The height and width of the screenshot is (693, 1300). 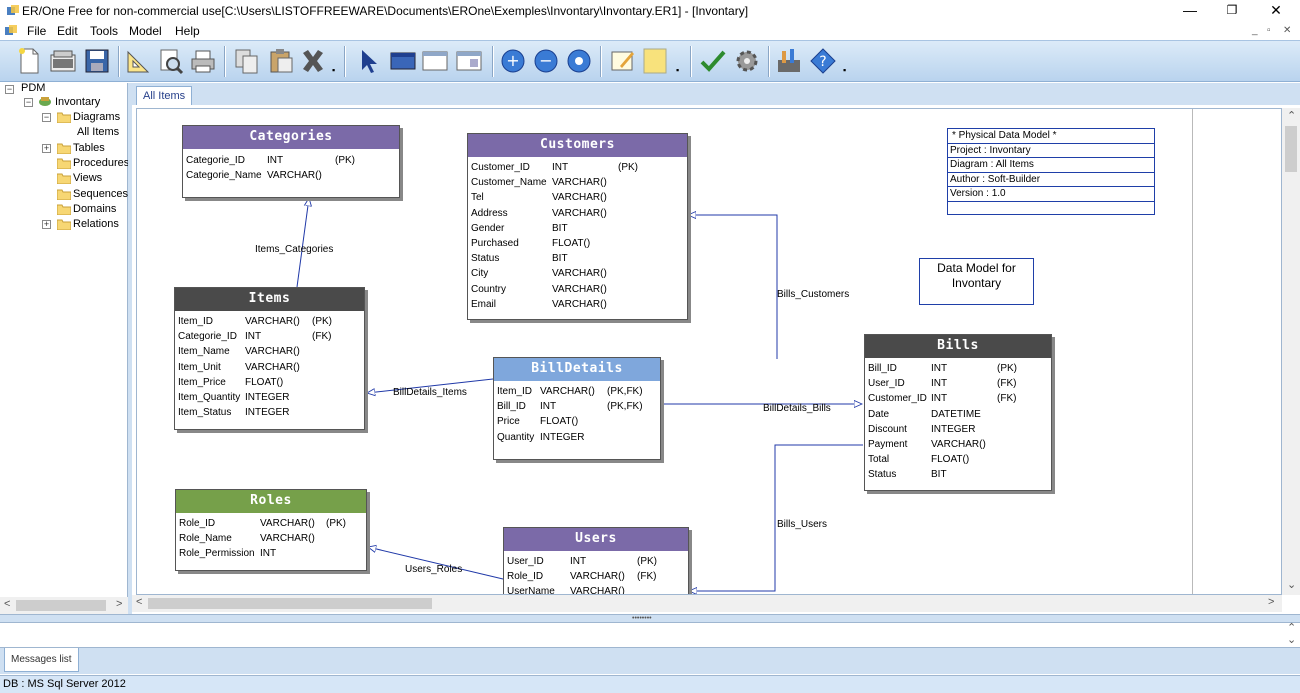 I want to click on tab-all-items: All Items, so click(x=164, y=95).